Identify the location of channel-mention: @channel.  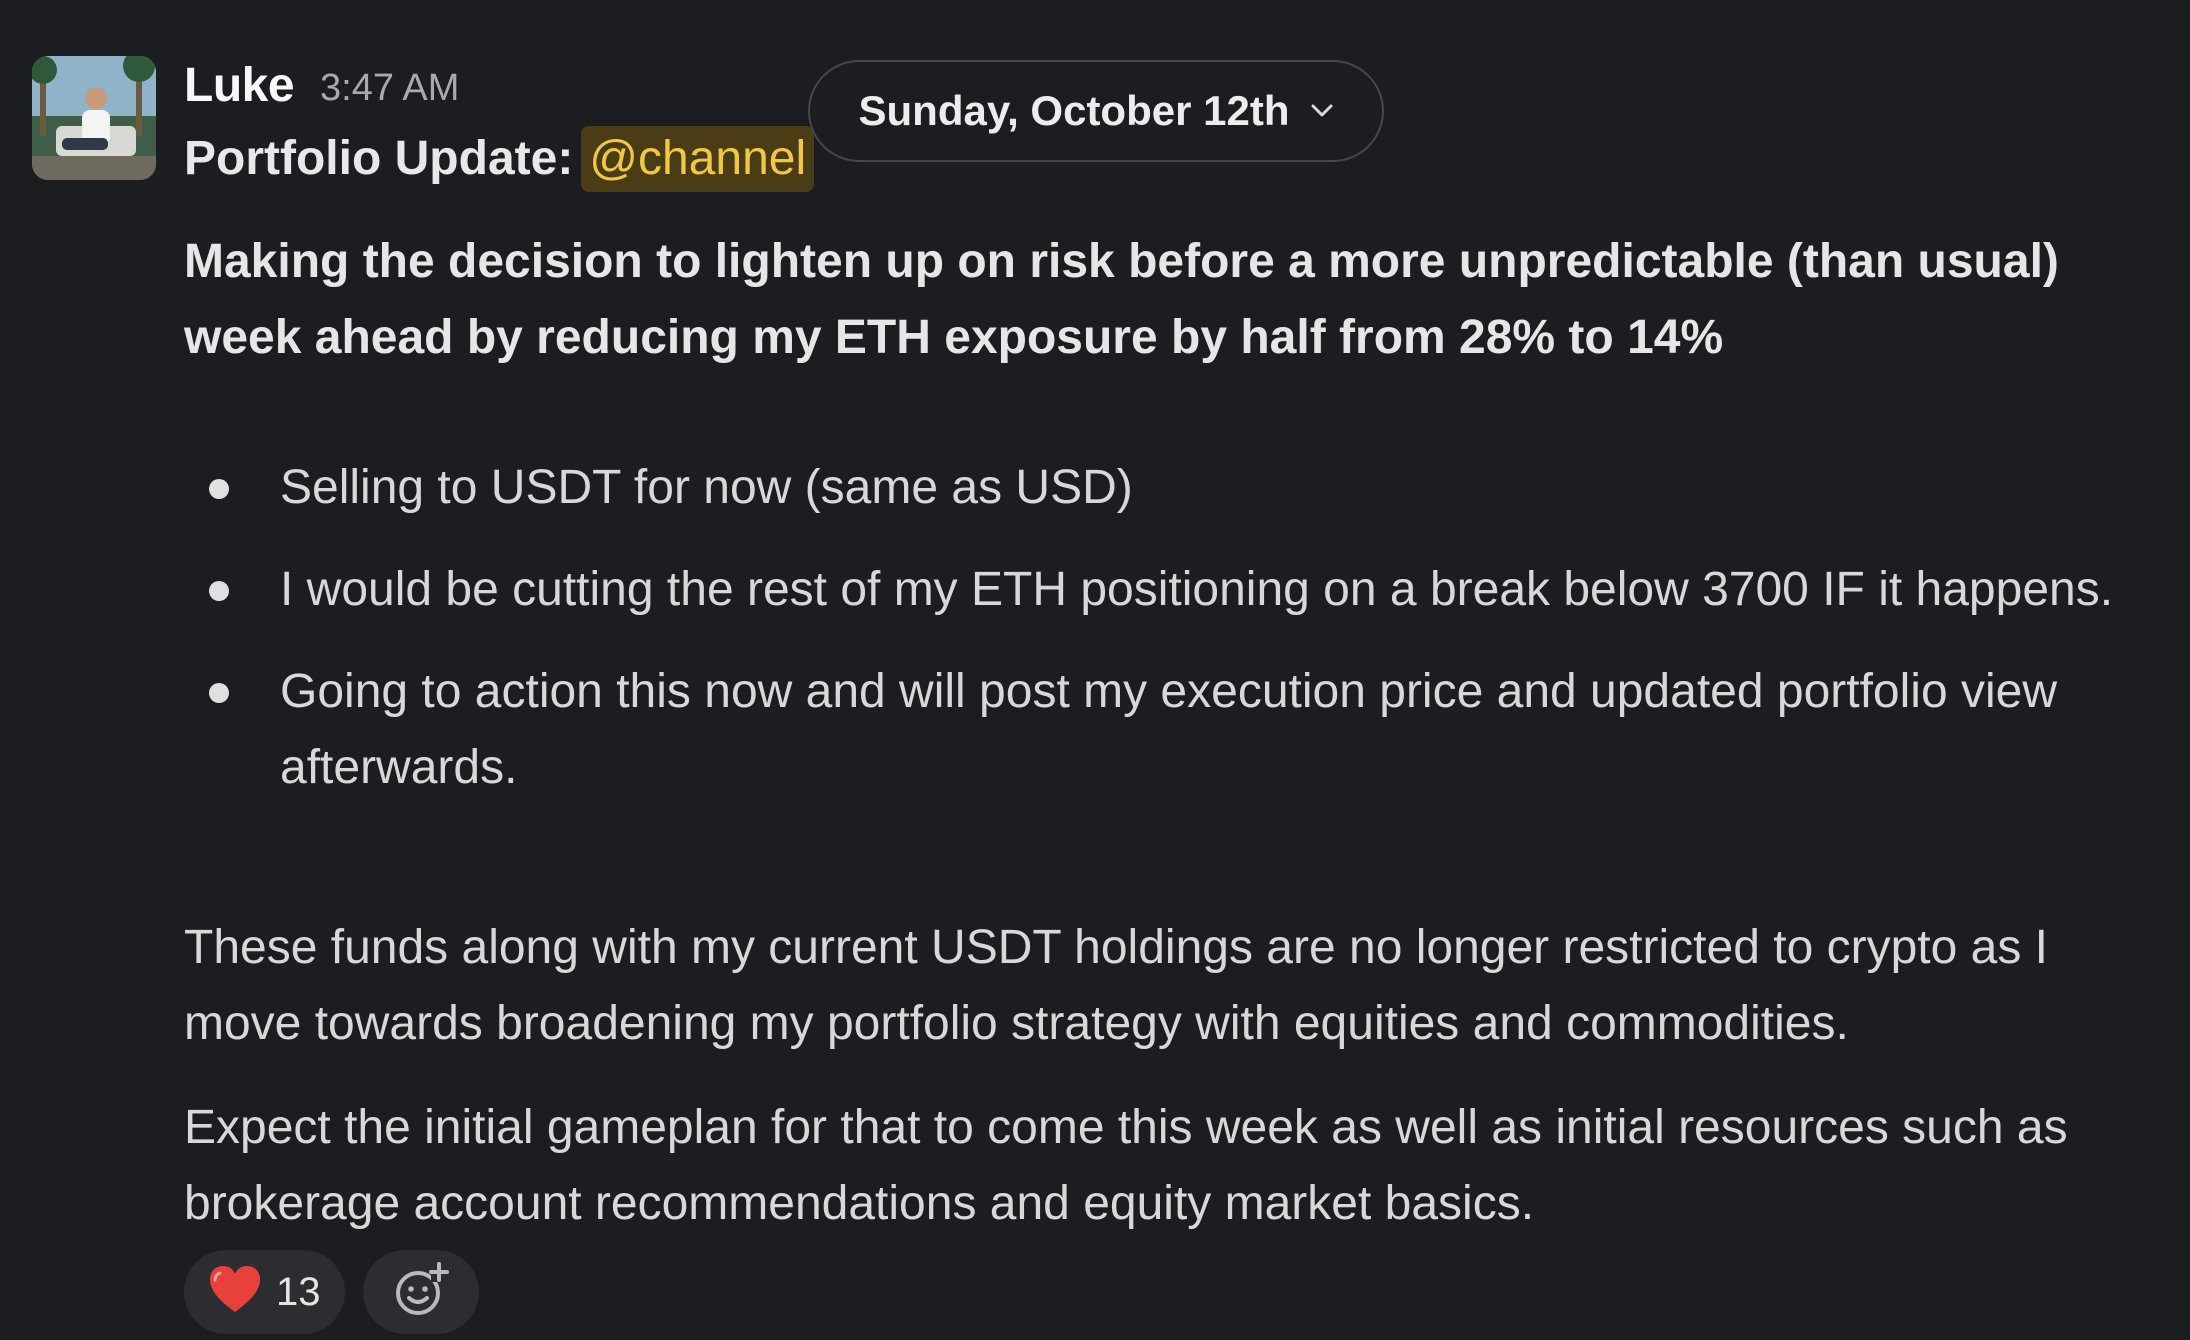
(698, 159).